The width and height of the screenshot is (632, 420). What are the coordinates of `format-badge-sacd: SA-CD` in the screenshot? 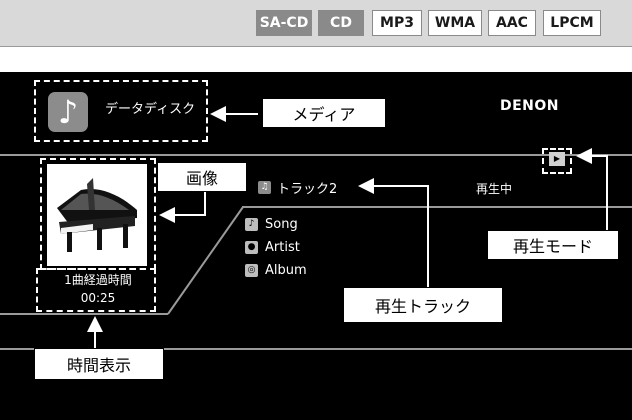 It's located at (284, 23).